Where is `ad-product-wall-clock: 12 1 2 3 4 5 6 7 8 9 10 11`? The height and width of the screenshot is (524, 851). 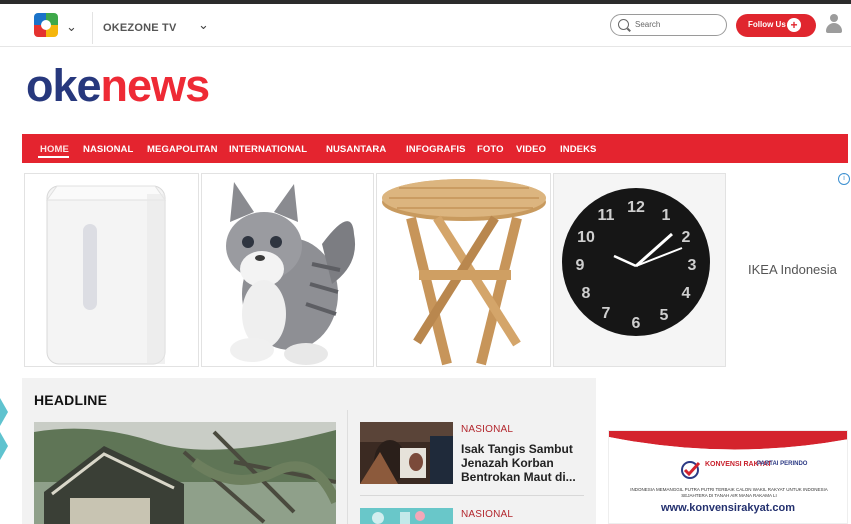
ad-product-wall-clock: 12 1 2 3 4 5 6 7 8 9 10 11 is located at coordinates (639, 270).